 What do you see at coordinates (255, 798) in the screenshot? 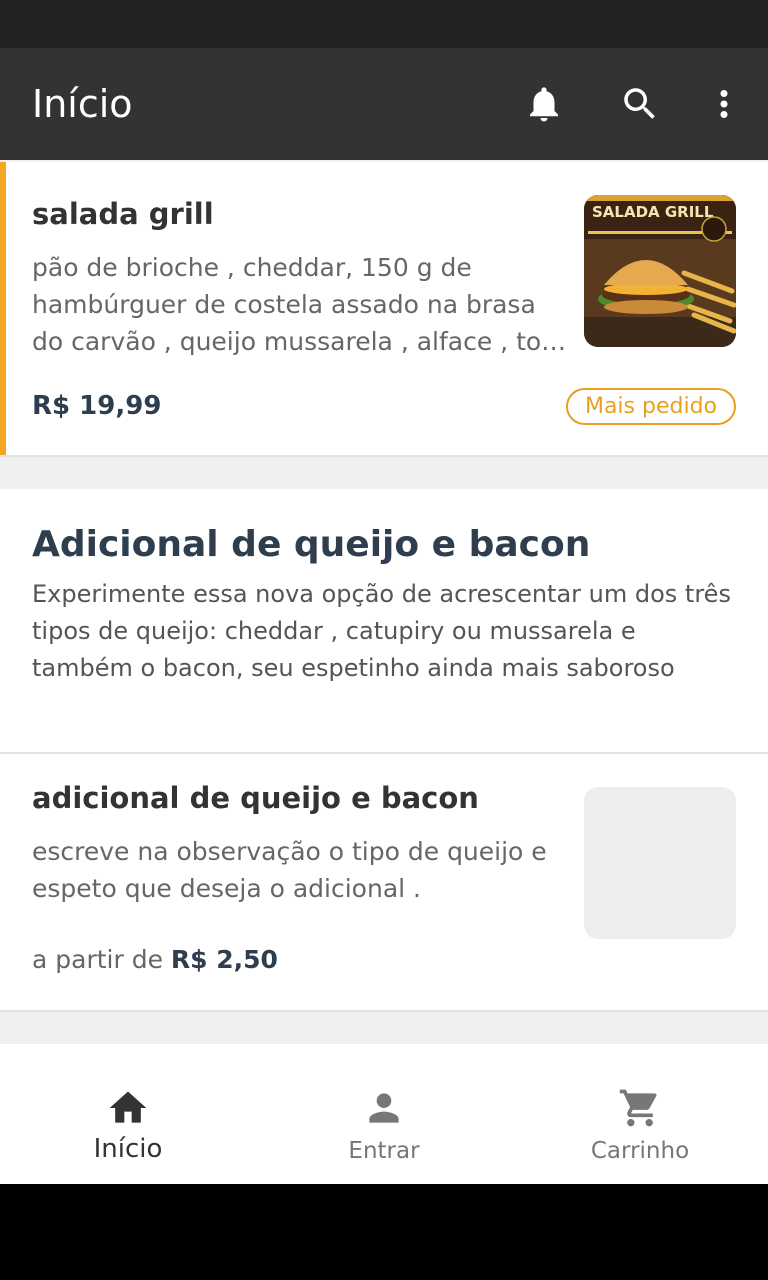
I see `product-title: adicional de queijo e bacon` at bounding box center [255, 798].